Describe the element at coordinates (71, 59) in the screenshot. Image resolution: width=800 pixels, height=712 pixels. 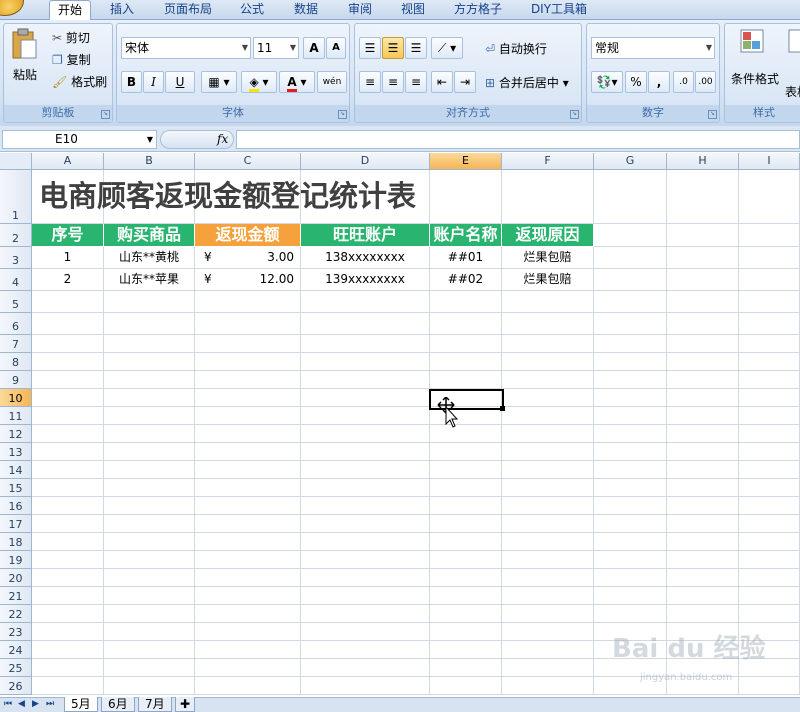
I see `copy-button: ❐ 复制` at that location.